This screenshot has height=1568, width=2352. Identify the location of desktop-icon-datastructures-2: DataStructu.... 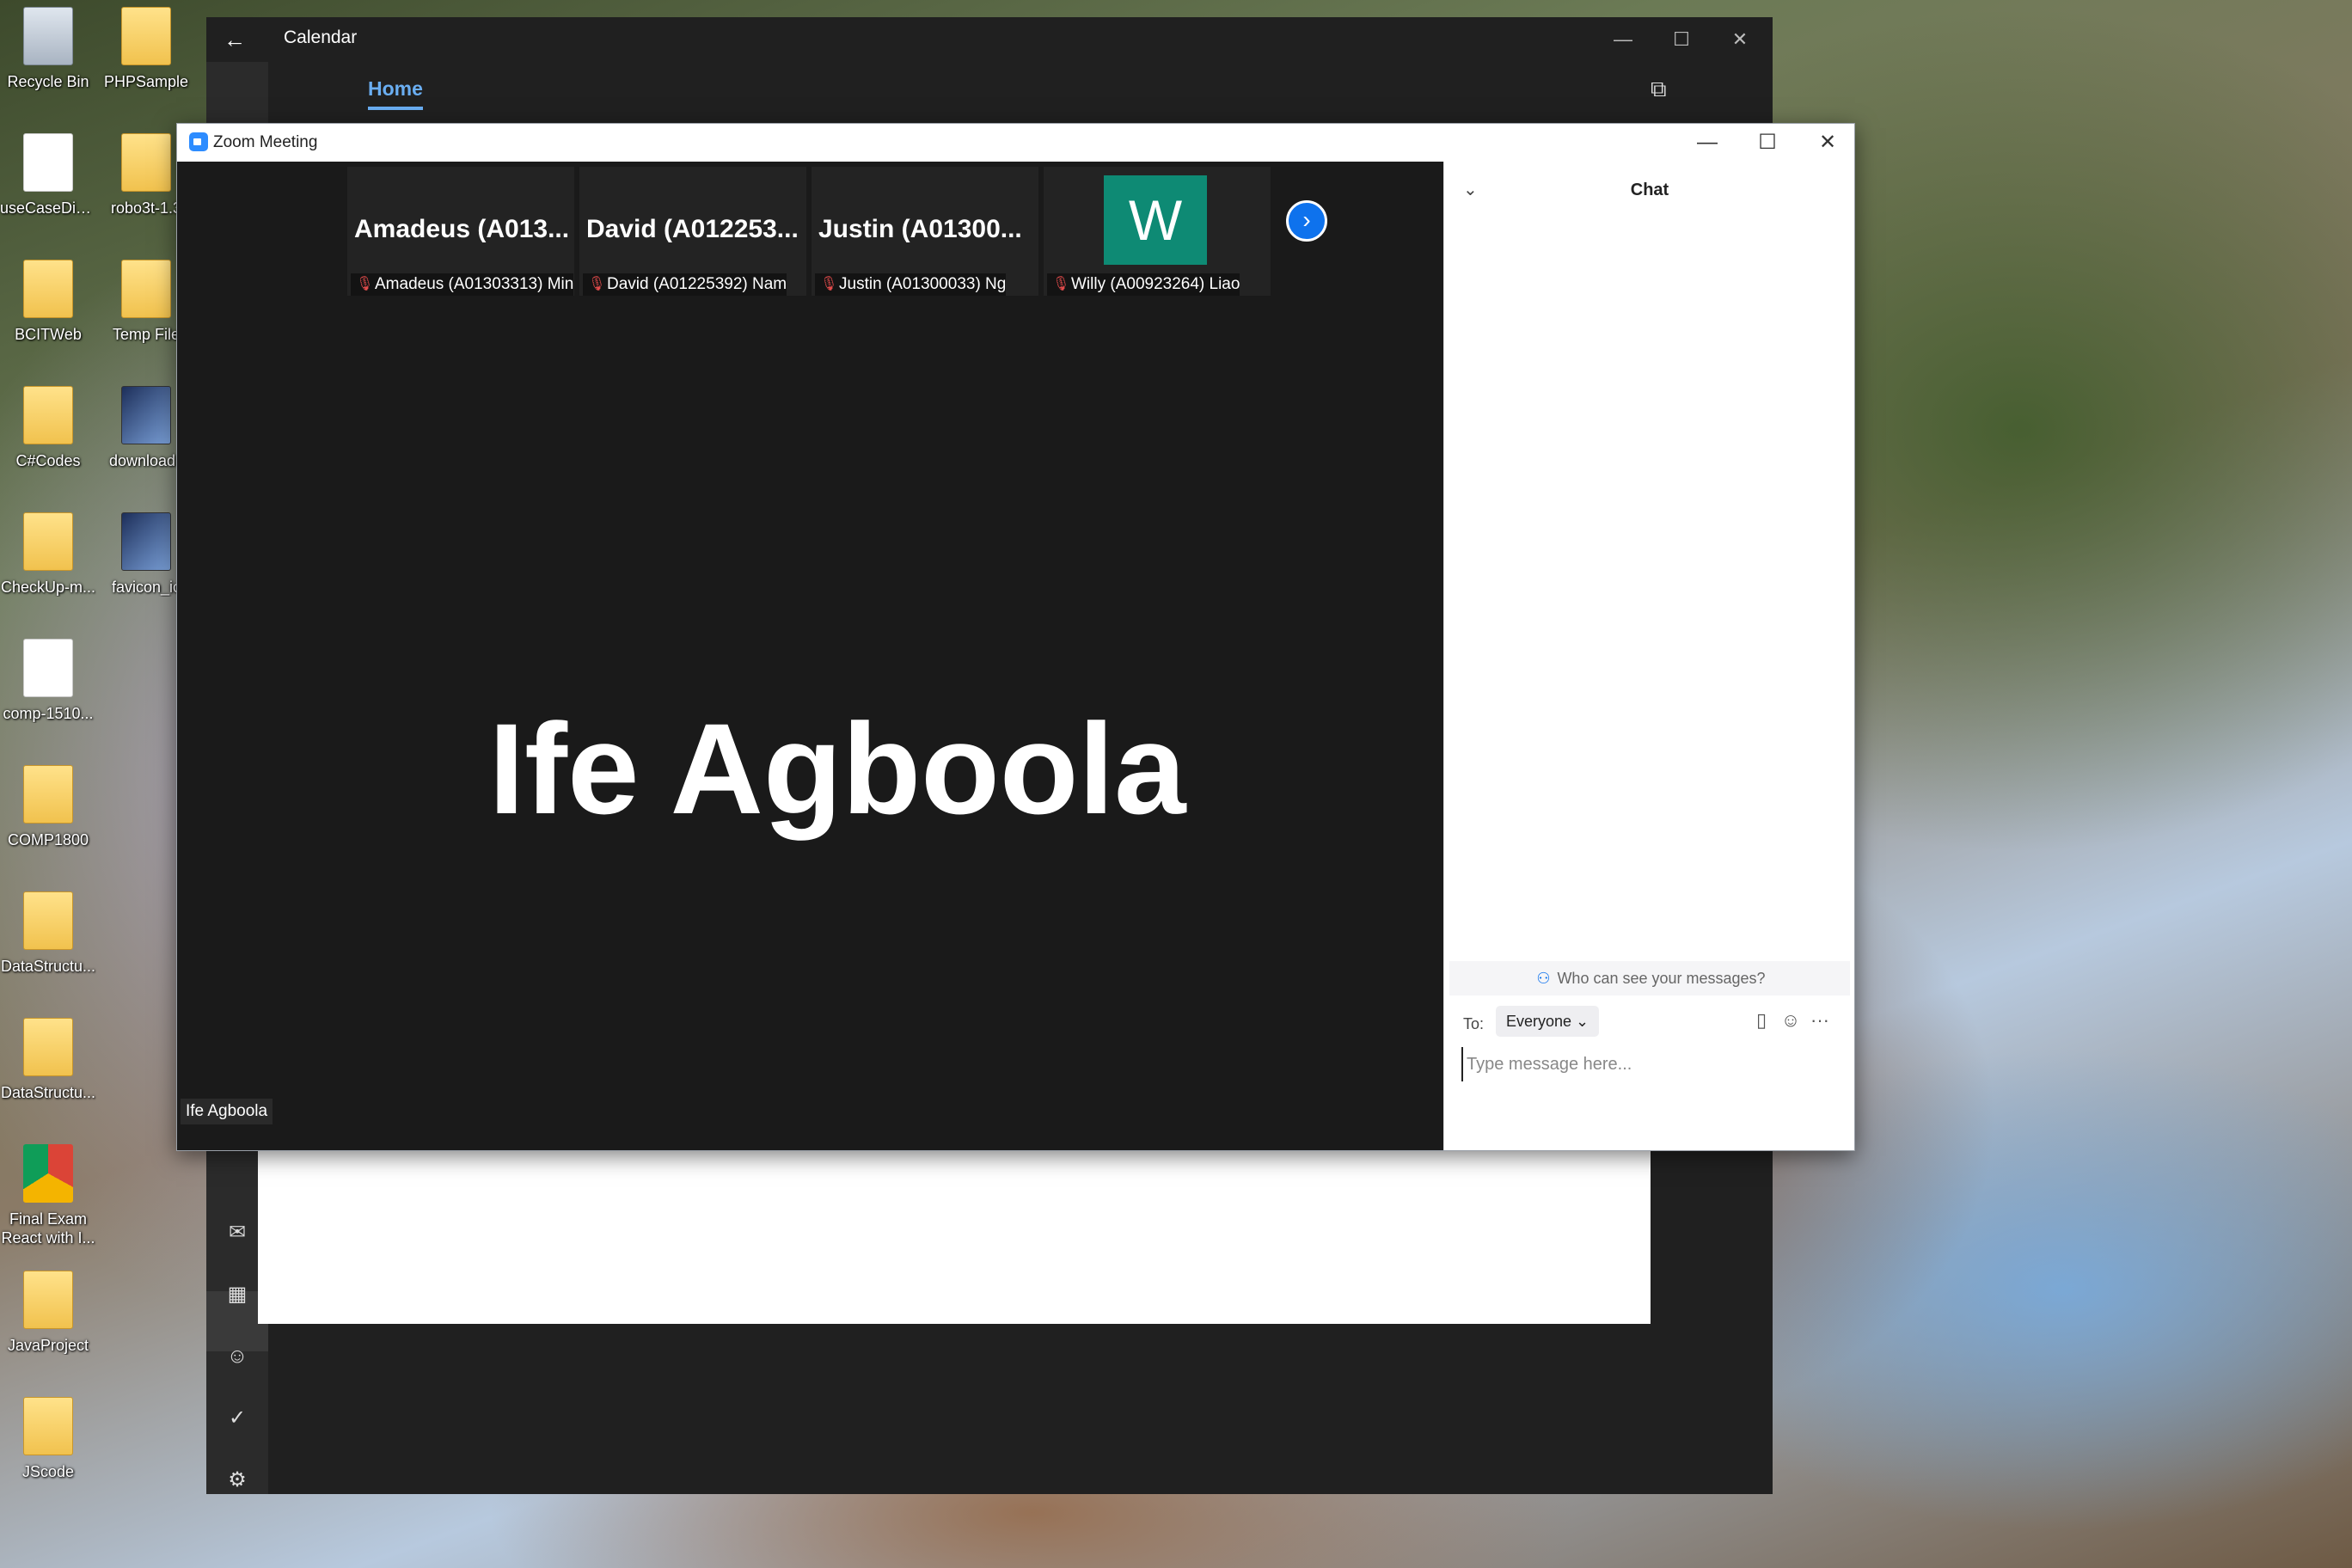
(48, 1071).